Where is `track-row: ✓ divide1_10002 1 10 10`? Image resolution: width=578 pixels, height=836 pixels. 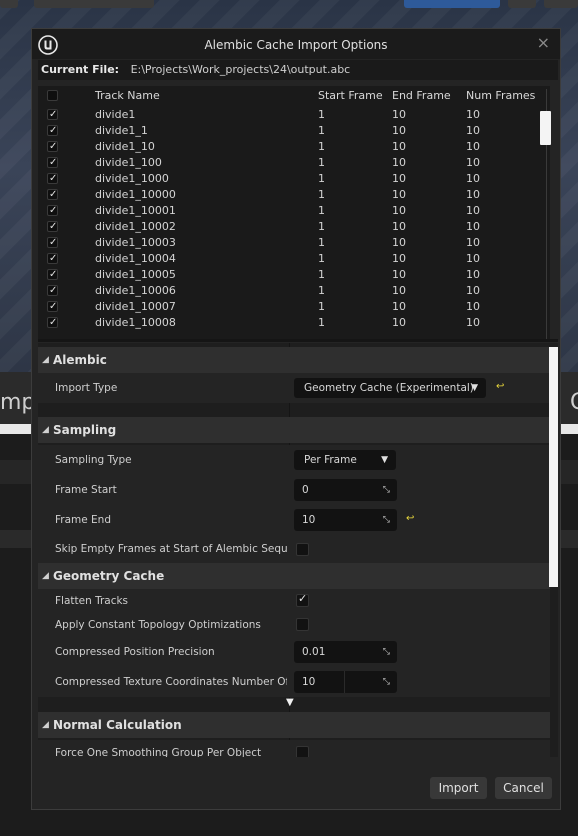 track-row: ✓ divide1_10002 1 10 10 is located at coordinates (294, 227).